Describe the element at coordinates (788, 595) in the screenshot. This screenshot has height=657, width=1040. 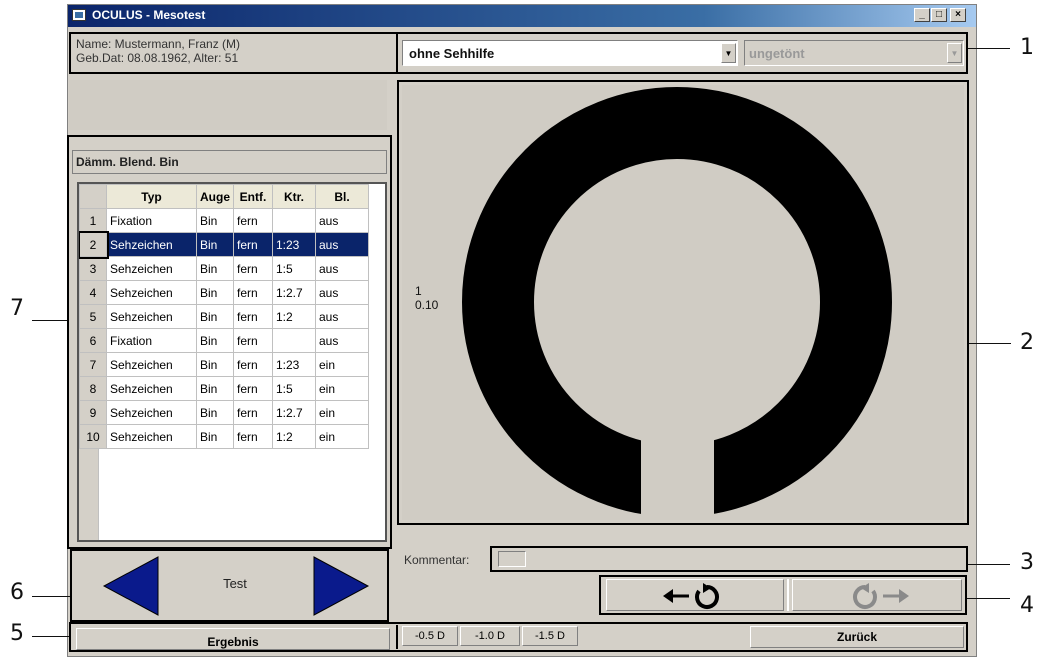
I see `rotate-divider` at that location.